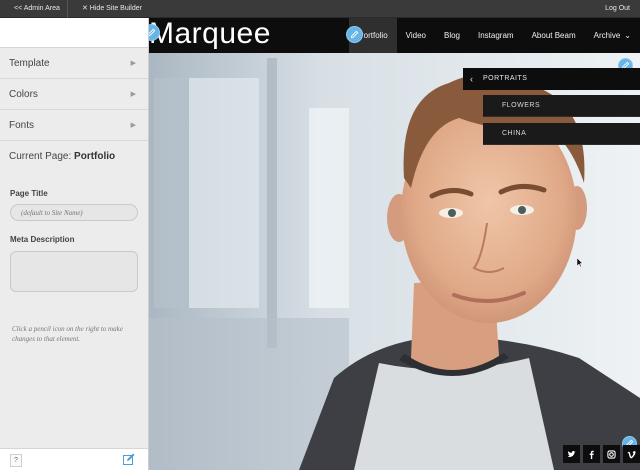 This screenshot has height=470, width=640. I want to click on chevron-left-icon: ‹, so click(472, 79).